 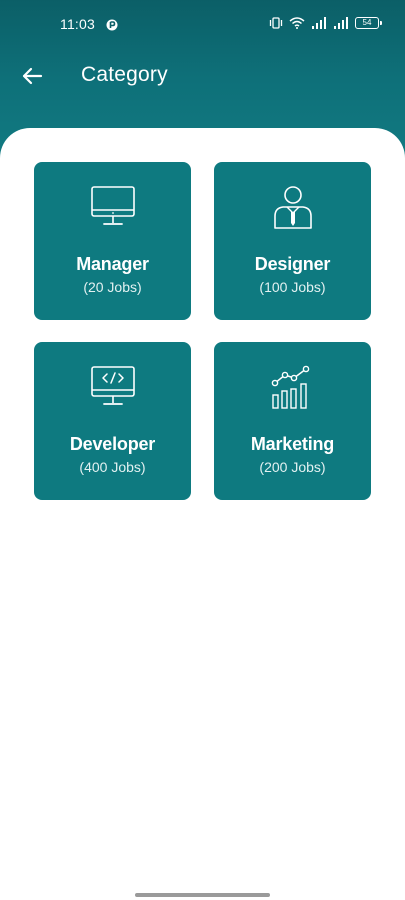 I want to click on category-job-count: (200 Jobs), so click(x=292, y=467).